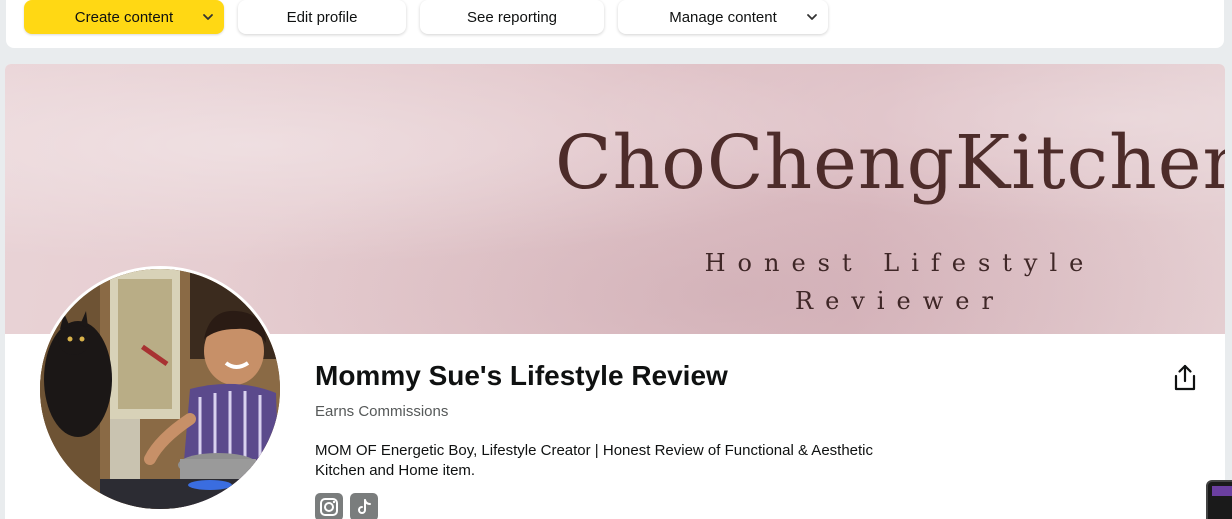 The image size is (1232, 519). Describe the element at coordinates (364, 506) in the screenshot. I see `tiktok-icon` at that location.